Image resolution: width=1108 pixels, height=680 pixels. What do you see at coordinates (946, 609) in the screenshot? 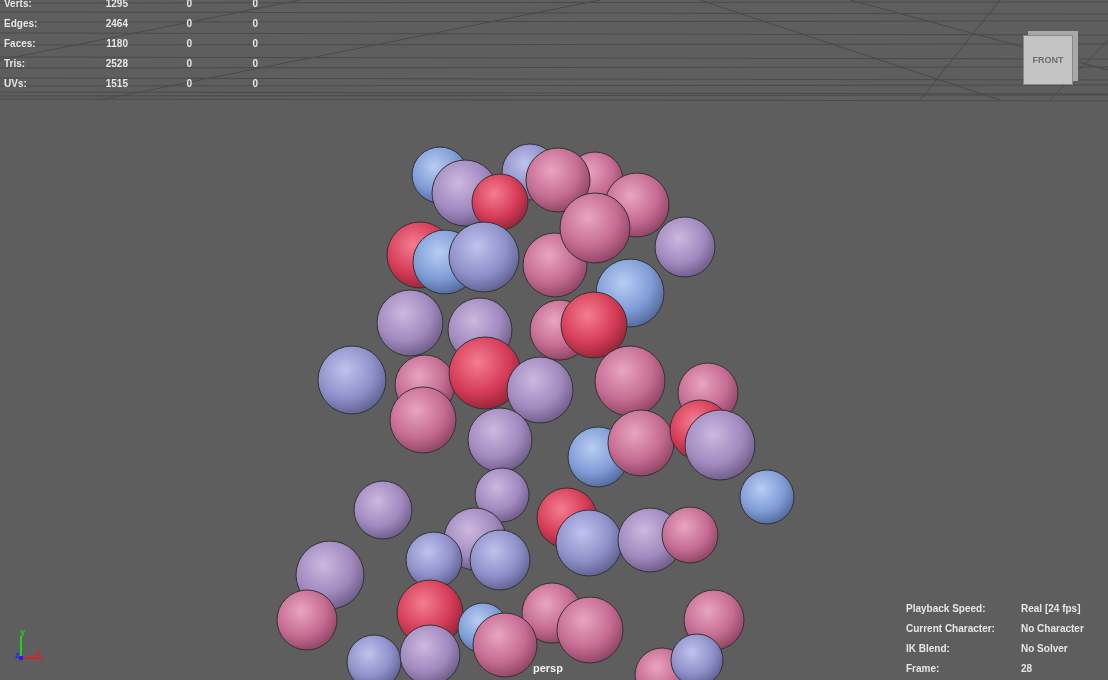
I see `hud-label: Playback Speed:` at bounding box center [946, 609].